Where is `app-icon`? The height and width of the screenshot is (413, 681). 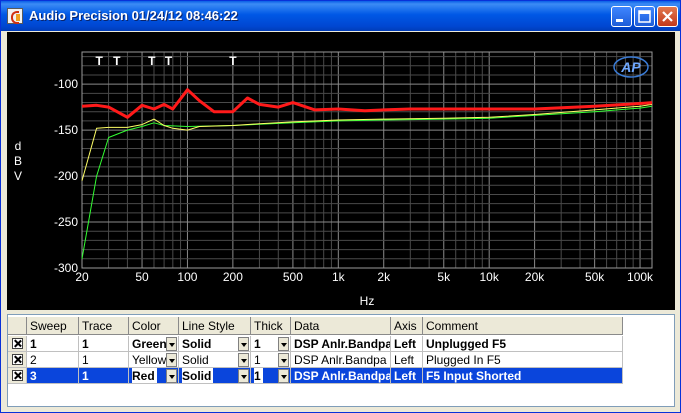 app-icon is located at coordinates (15, 16).